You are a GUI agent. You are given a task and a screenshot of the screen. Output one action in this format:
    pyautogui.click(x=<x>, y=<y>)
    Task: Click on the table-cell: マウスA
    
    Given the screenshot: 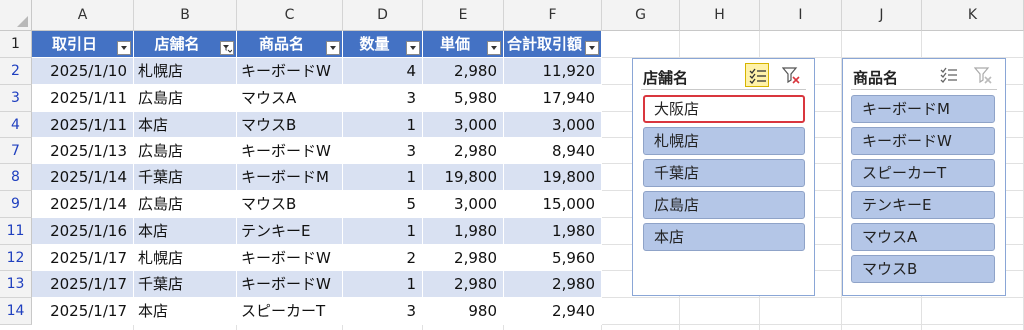 What is the action you would take?
    pyautogui.click(x=290, y=98)
    